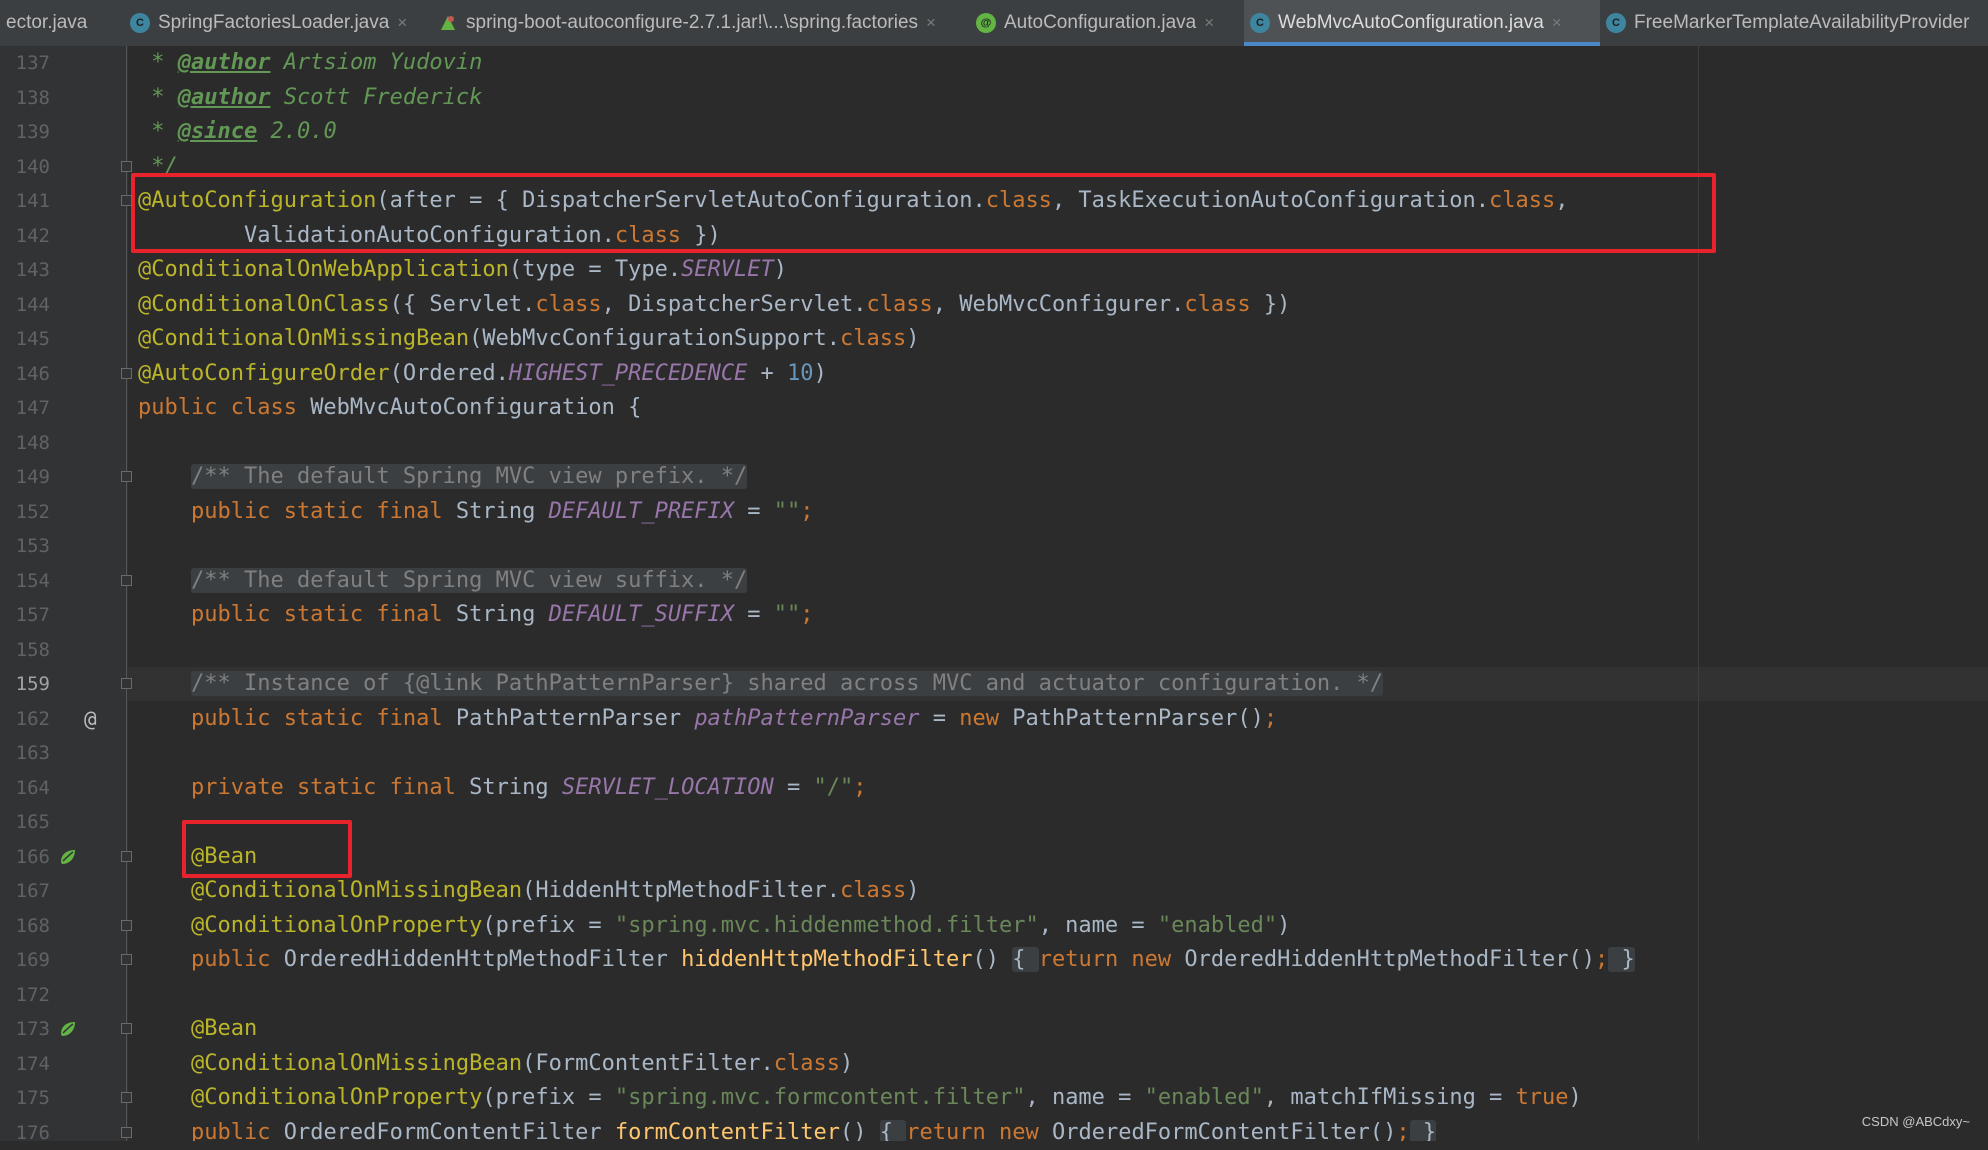  I want to click on line-number: 158, so click(32, 649).